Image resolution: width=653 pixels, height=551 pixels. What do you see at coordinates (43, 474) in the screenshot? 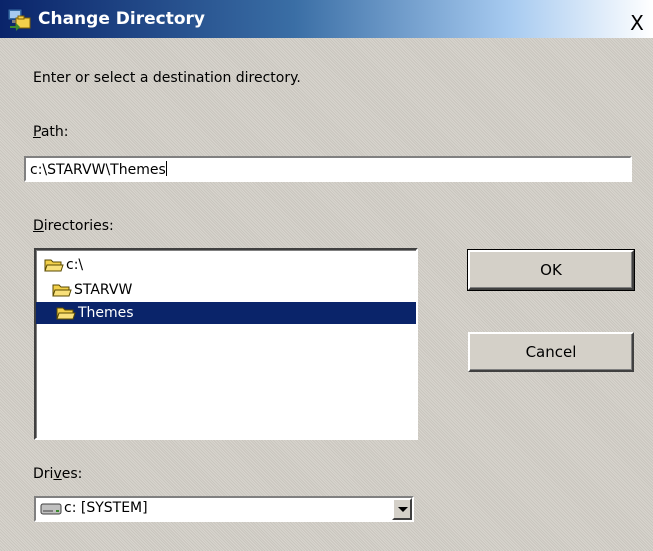
I see `drives-label-pre: Dri` at bounding box center [43, 474].